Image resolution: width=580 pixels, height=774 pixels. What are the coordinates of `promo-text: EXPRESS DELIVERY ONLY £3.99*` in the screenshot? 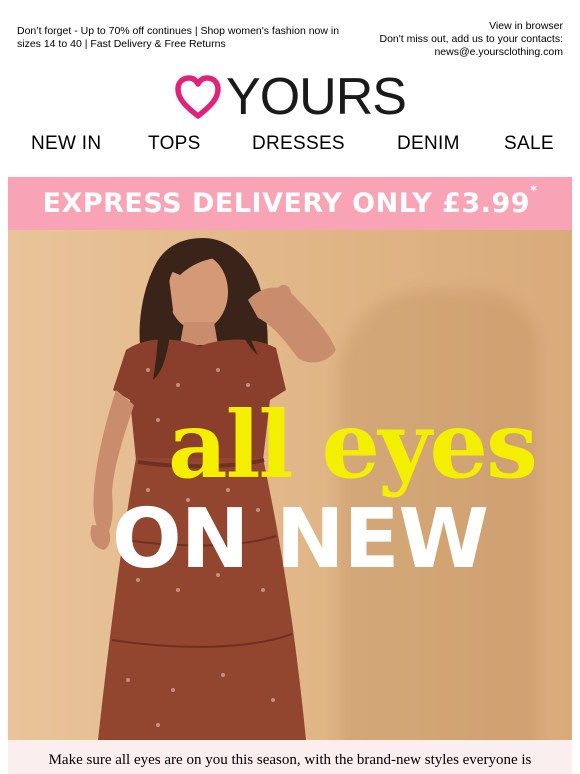 It's located at (290, 201).